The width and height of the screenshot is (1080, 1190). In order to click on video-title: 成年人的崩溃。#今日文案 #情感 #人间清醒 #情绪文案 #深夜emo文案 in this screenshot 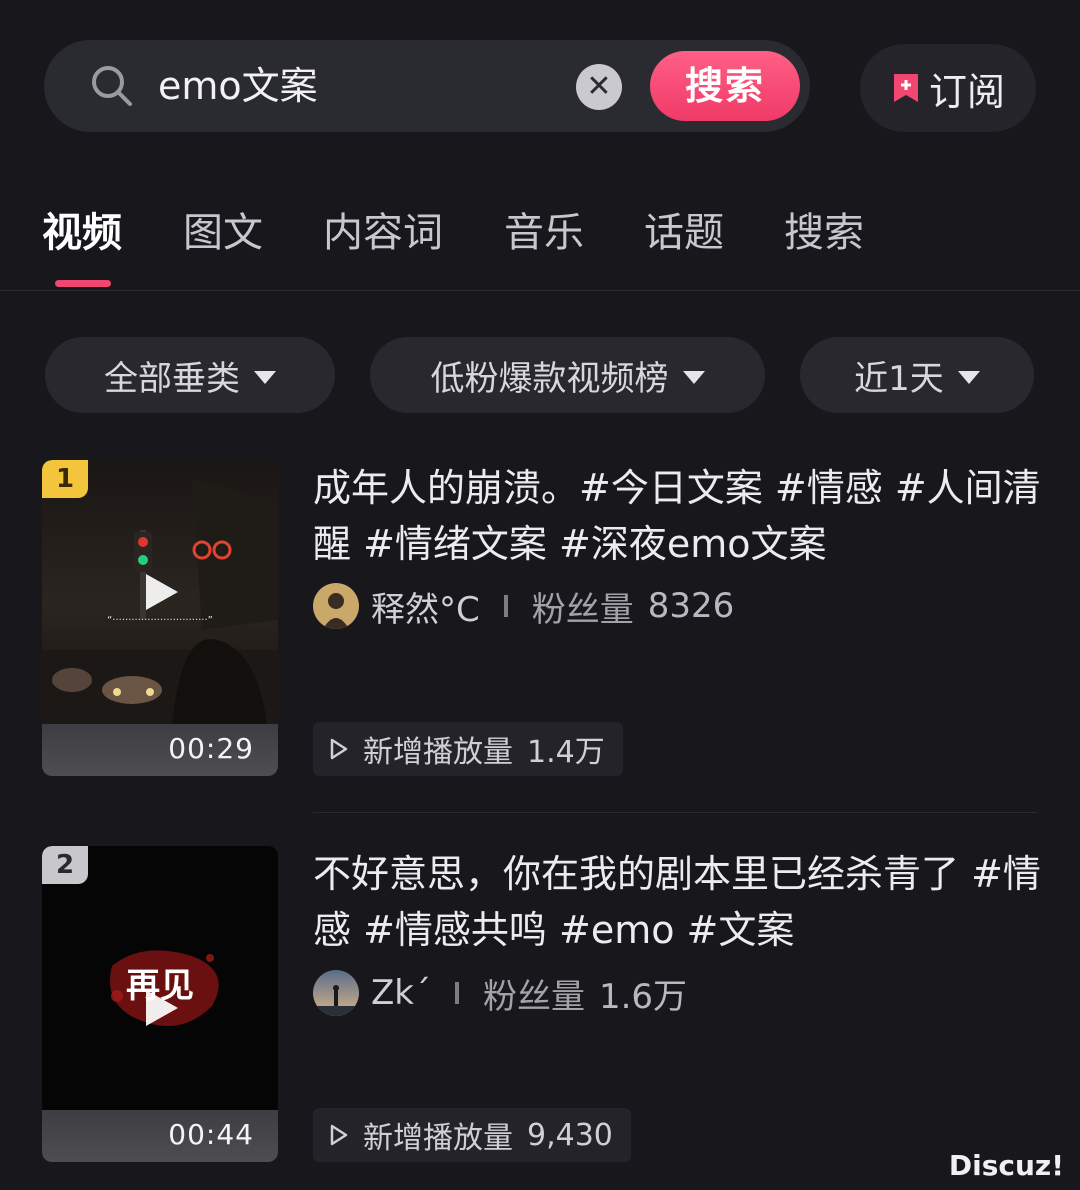, I will do `click(678, 516)`.